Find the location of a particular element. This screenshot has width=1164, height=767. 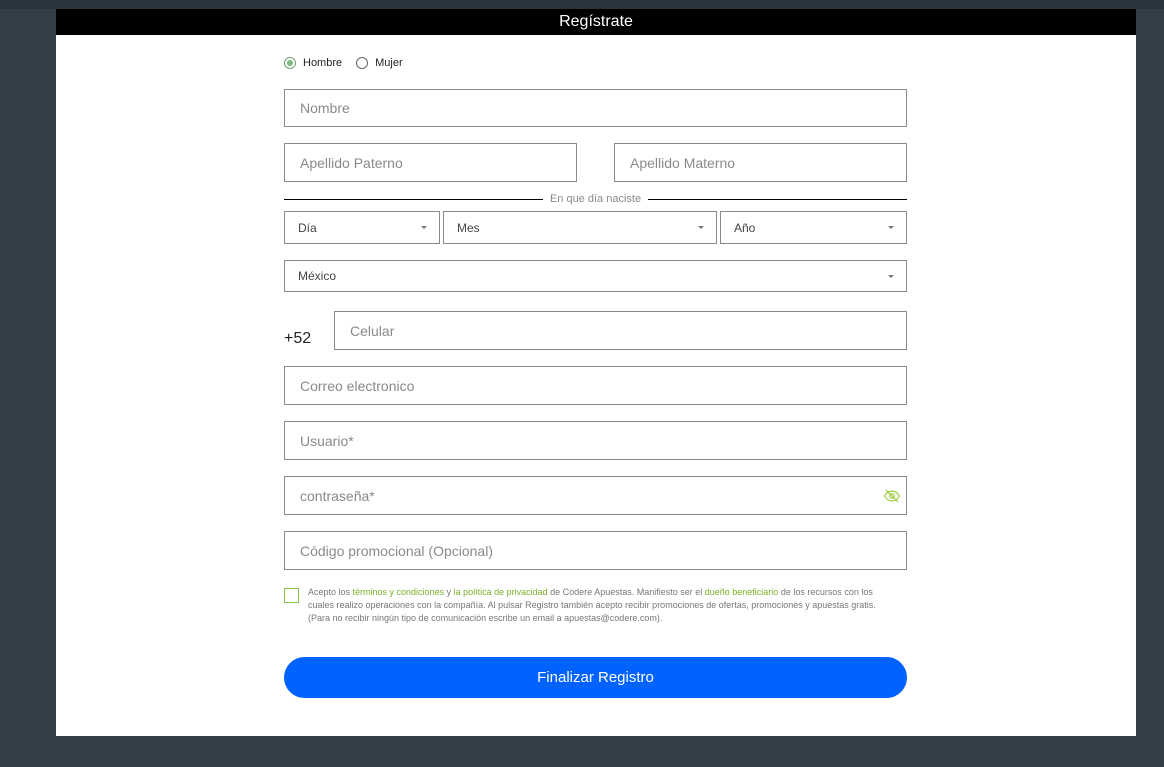

day-select-value: Día is located at coordinates (307, 227).